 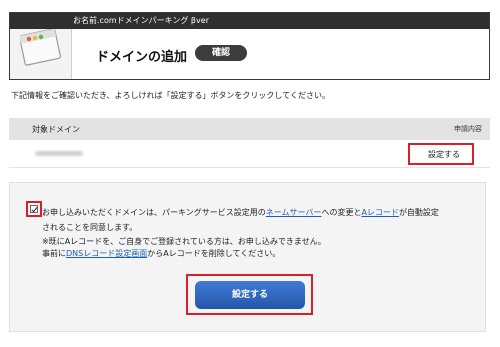 What do you see at coordinates (106, 253) in the screenshot?
I see `dns-record-settings-link: DNSレコード設定画面` at bounding box center [106, 253].